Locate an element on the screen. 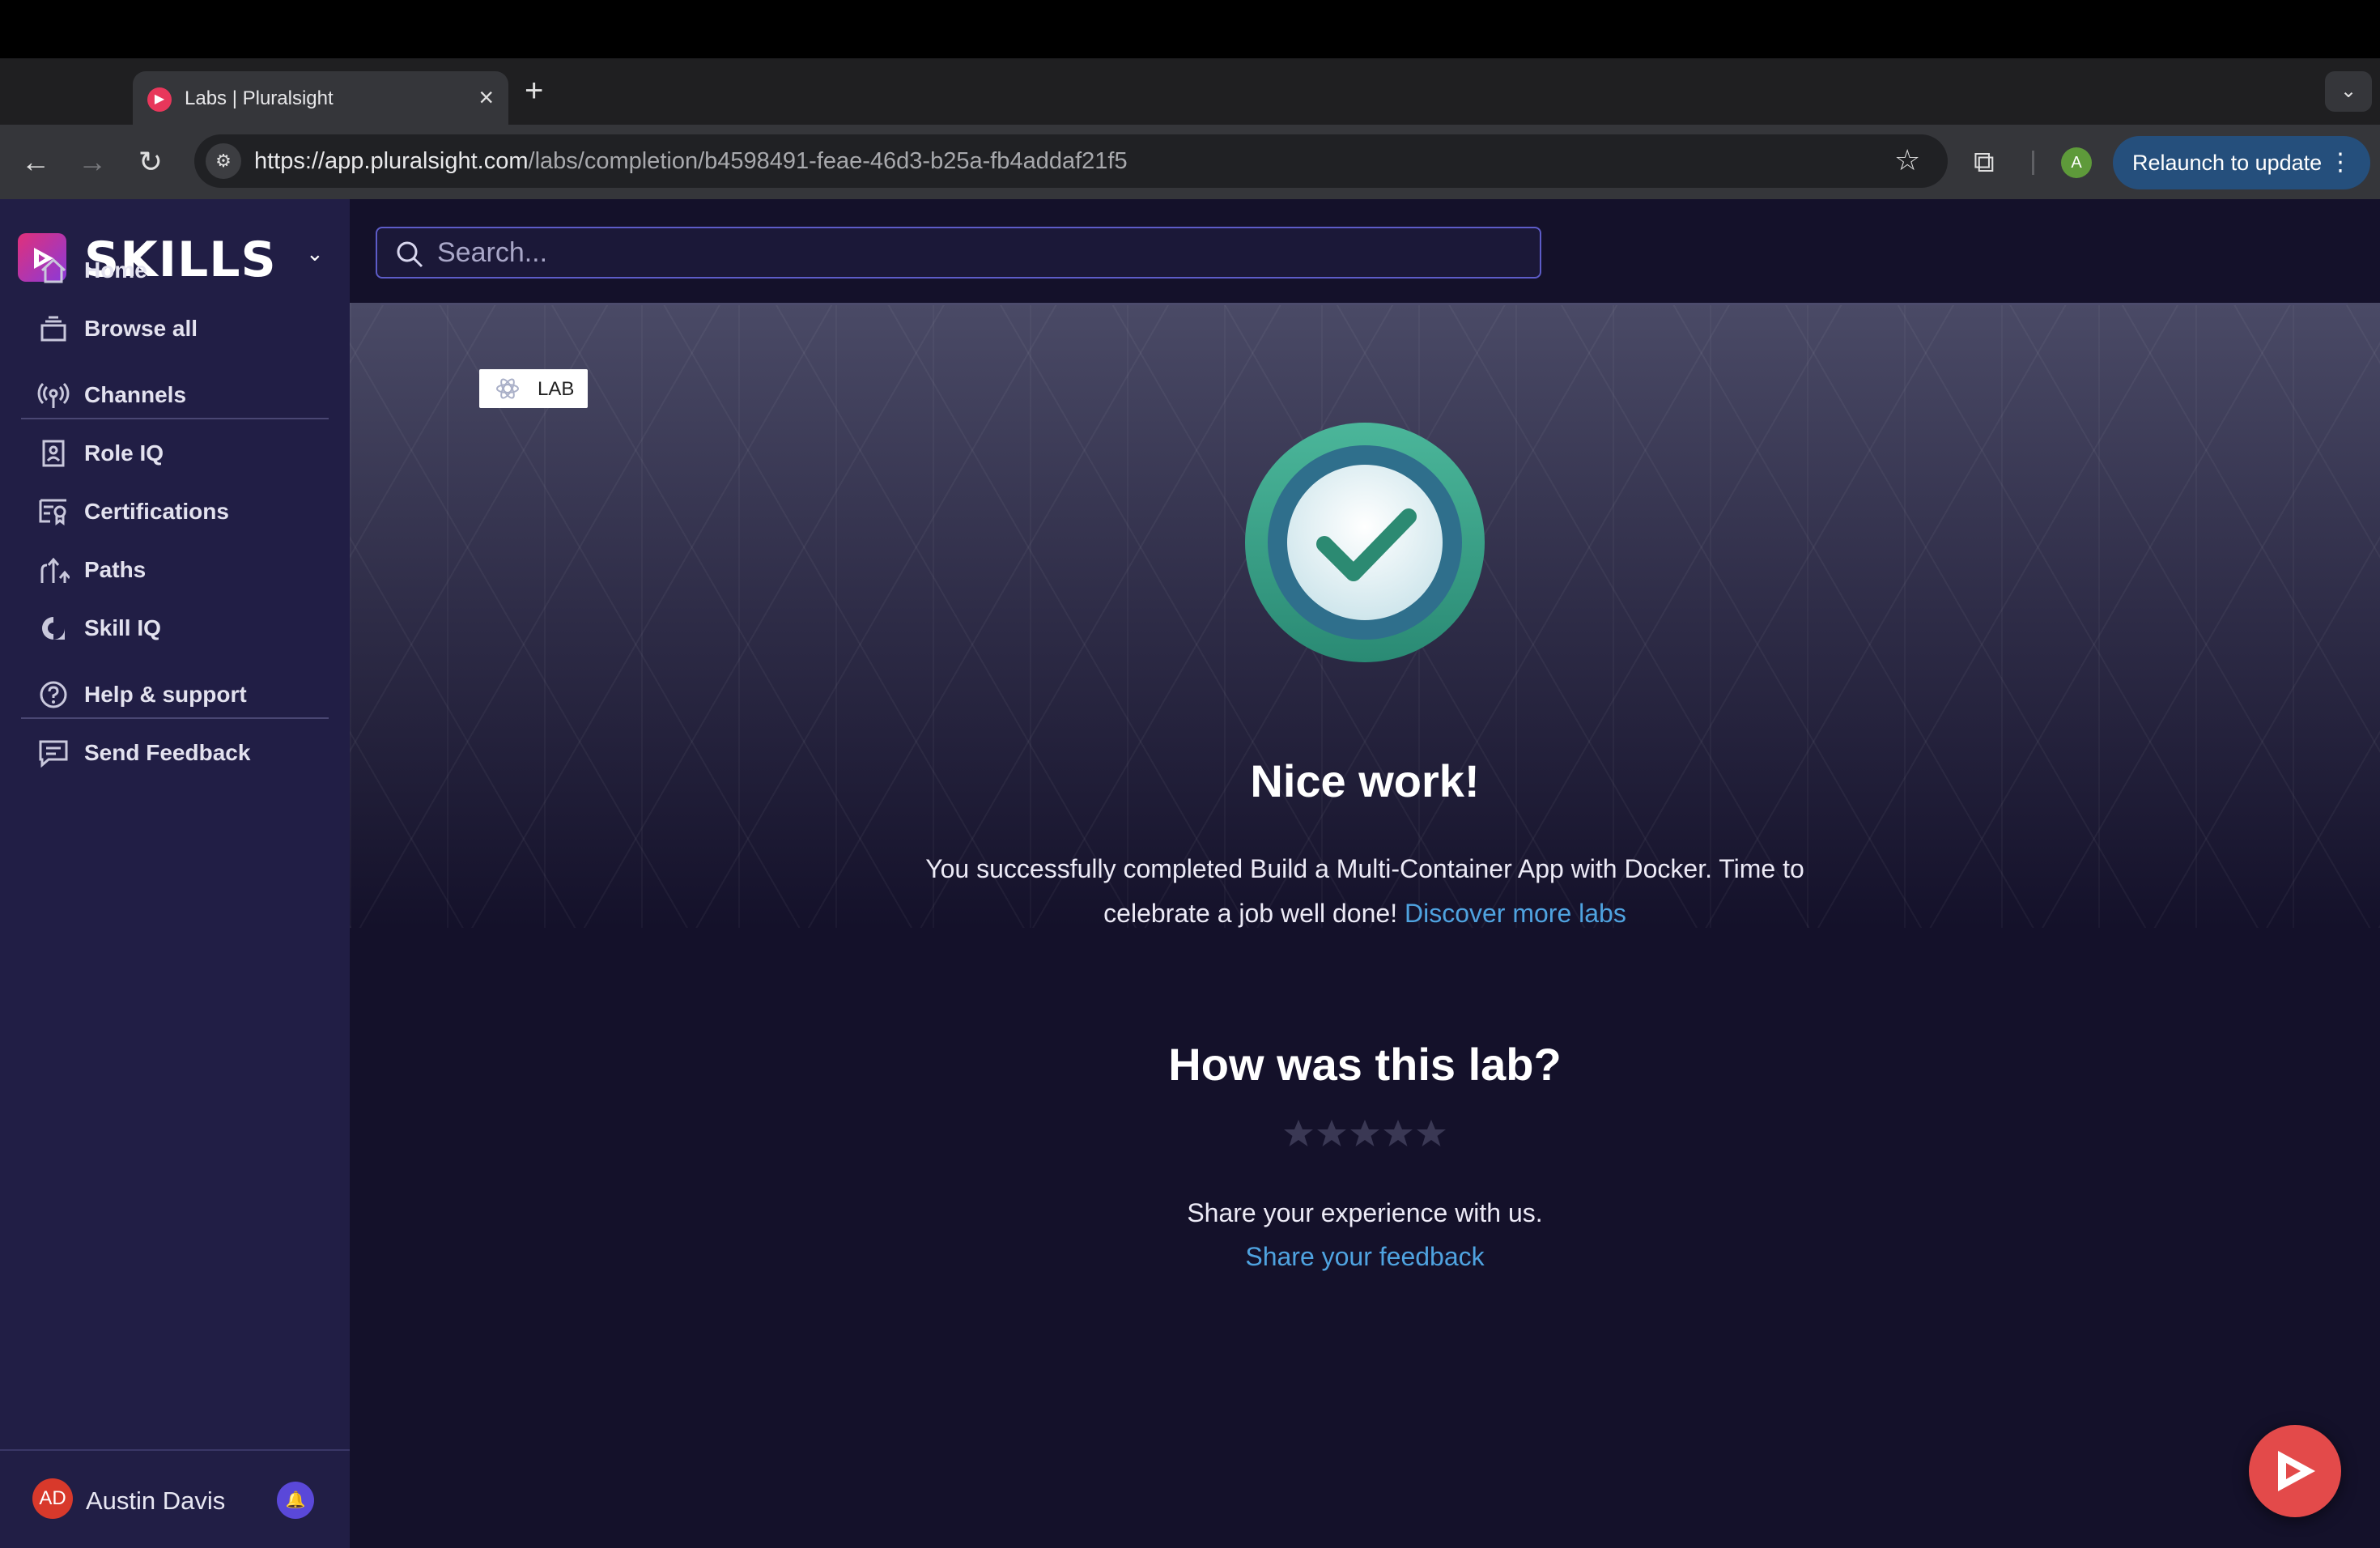  star-2-icon is located at coordinates (1331, 1133).